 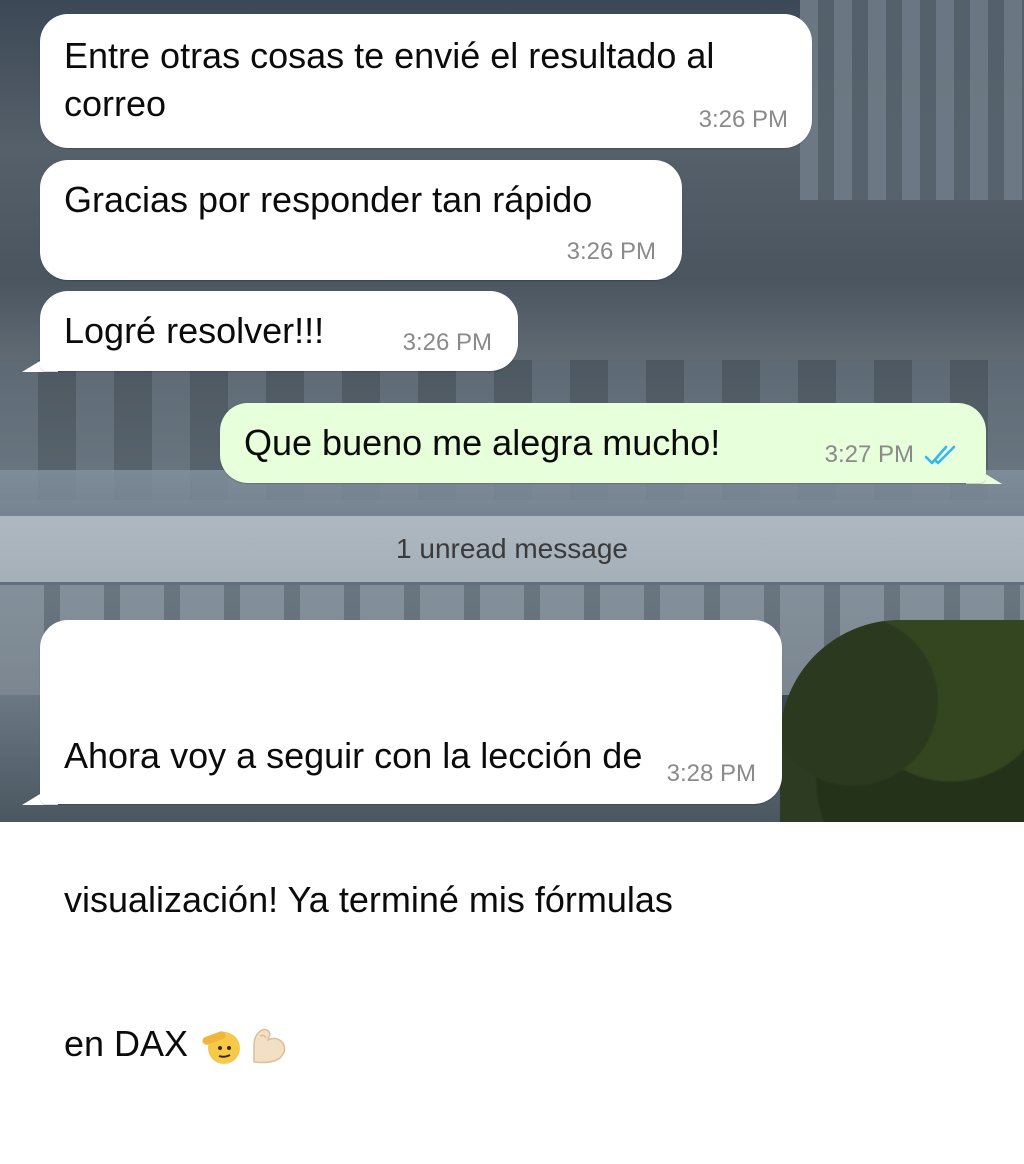 What do you see at coordinates (269, 1046) in the screenshot?
I see `flexed-biceps-emoji` at bounding box center [269, 1046].